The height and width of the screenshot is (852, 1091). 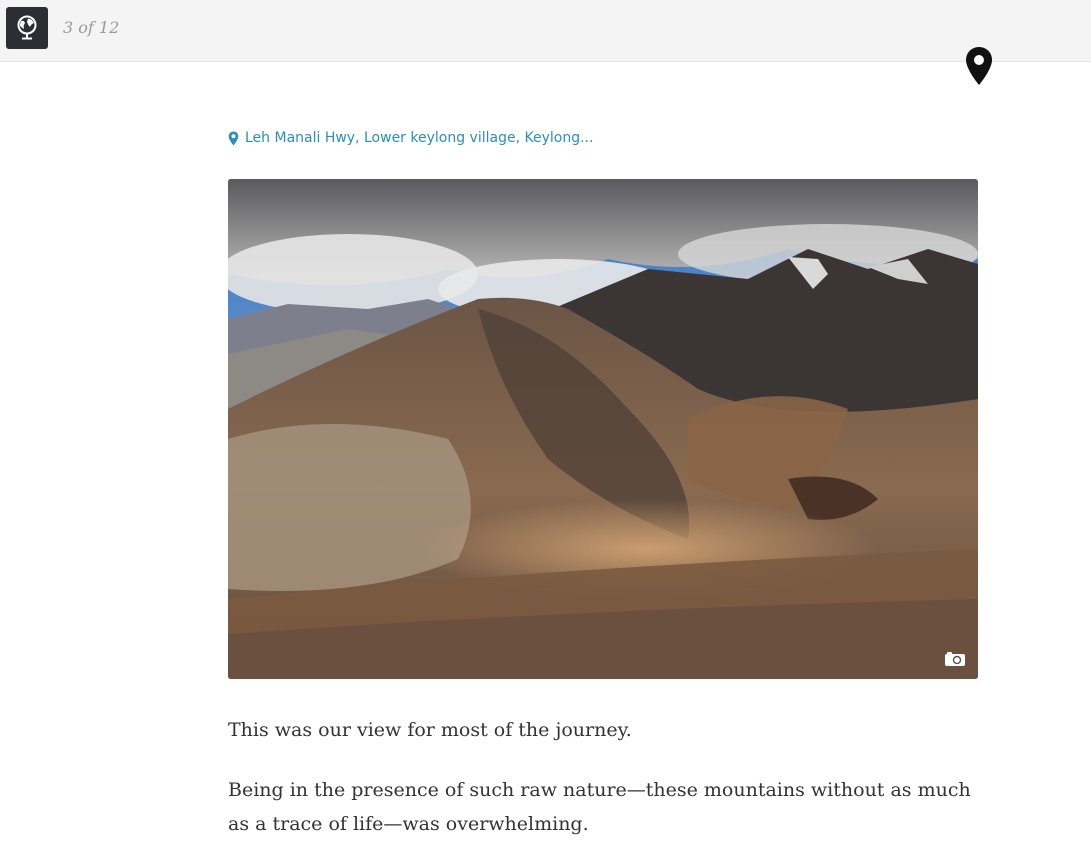 What do you see at coordinates (233, 138) in the screenshot?
I see `location-pin-icon` at bounding box center [233, 138].